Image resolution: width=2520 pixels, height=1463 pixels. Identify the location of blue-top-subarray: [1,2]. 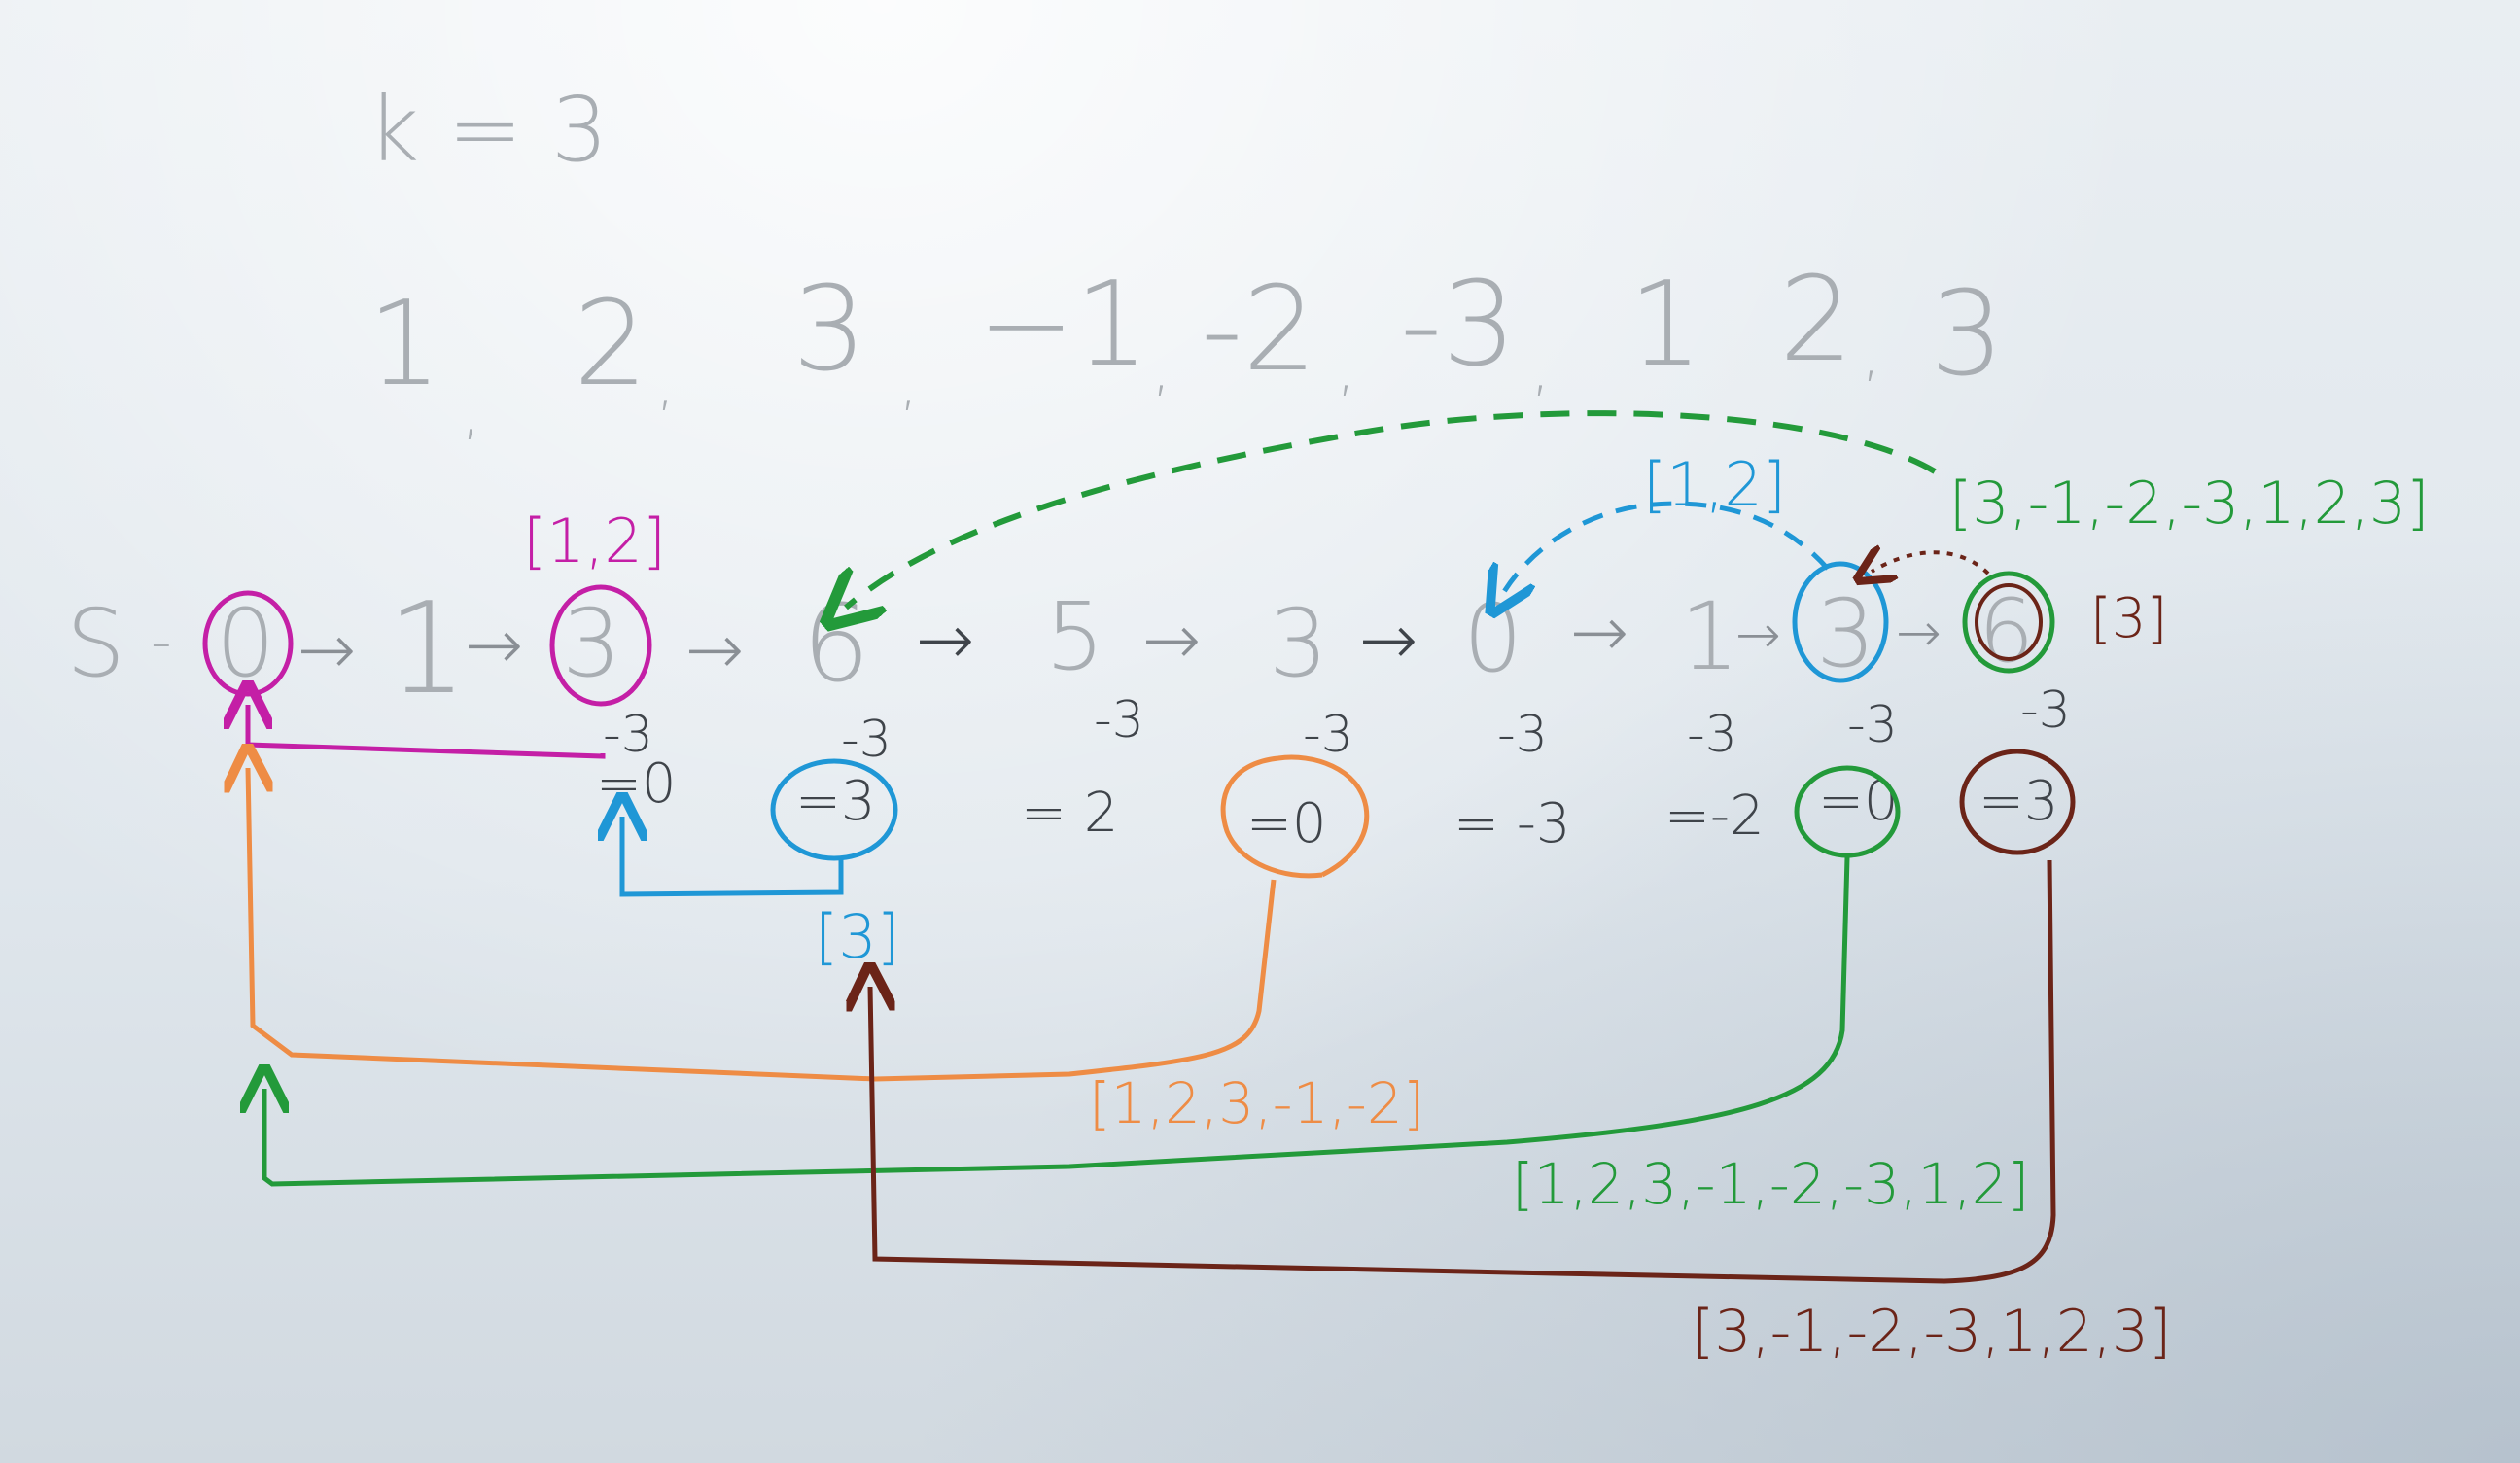
(1714, 484).